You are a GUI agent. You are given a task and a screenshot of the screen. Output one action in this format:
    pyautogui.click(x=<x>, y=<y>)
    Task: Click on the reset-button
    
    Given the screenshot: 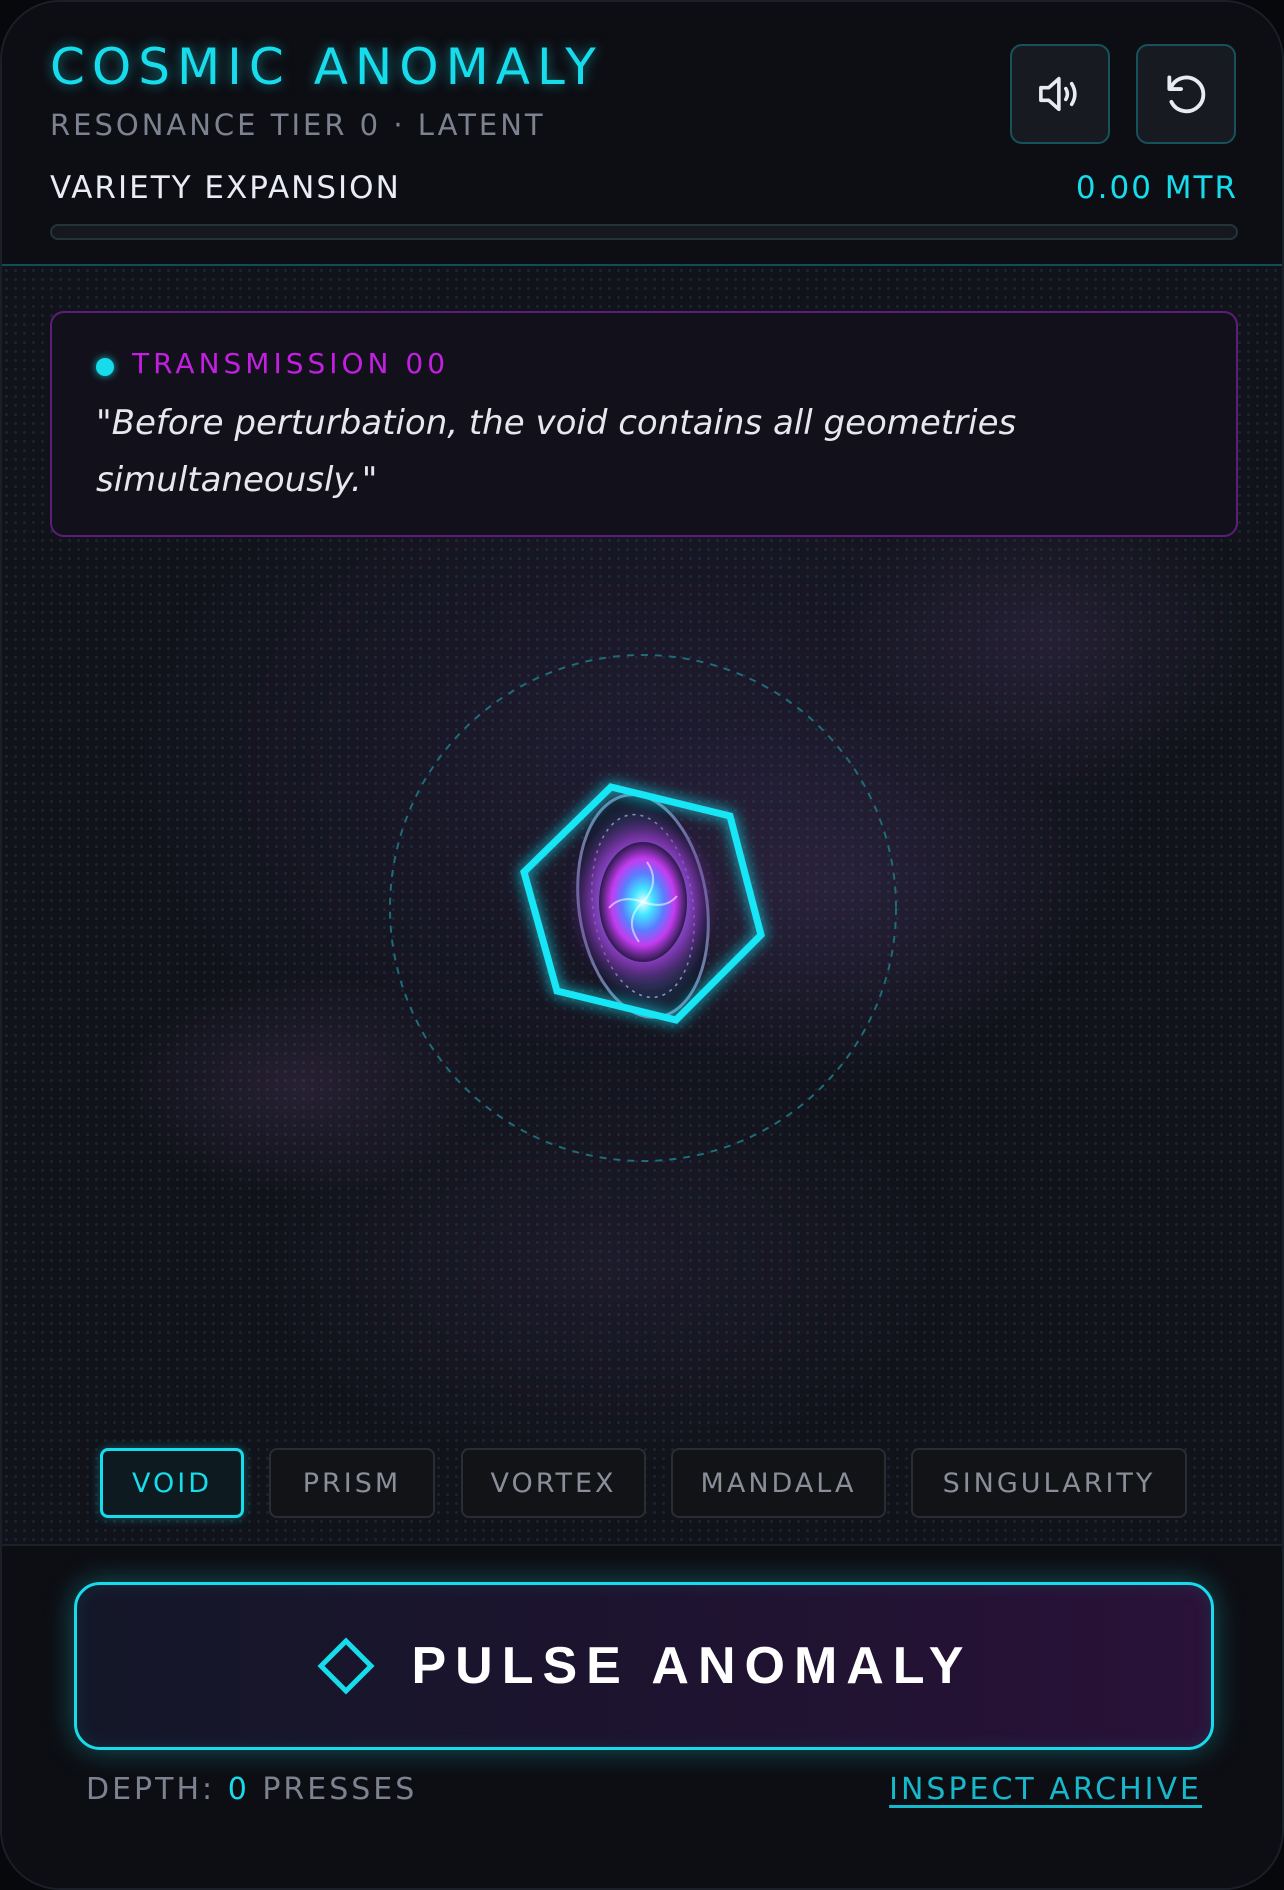 What is the action you would take?
    pyautogui.click(x=1186, y=94)
    